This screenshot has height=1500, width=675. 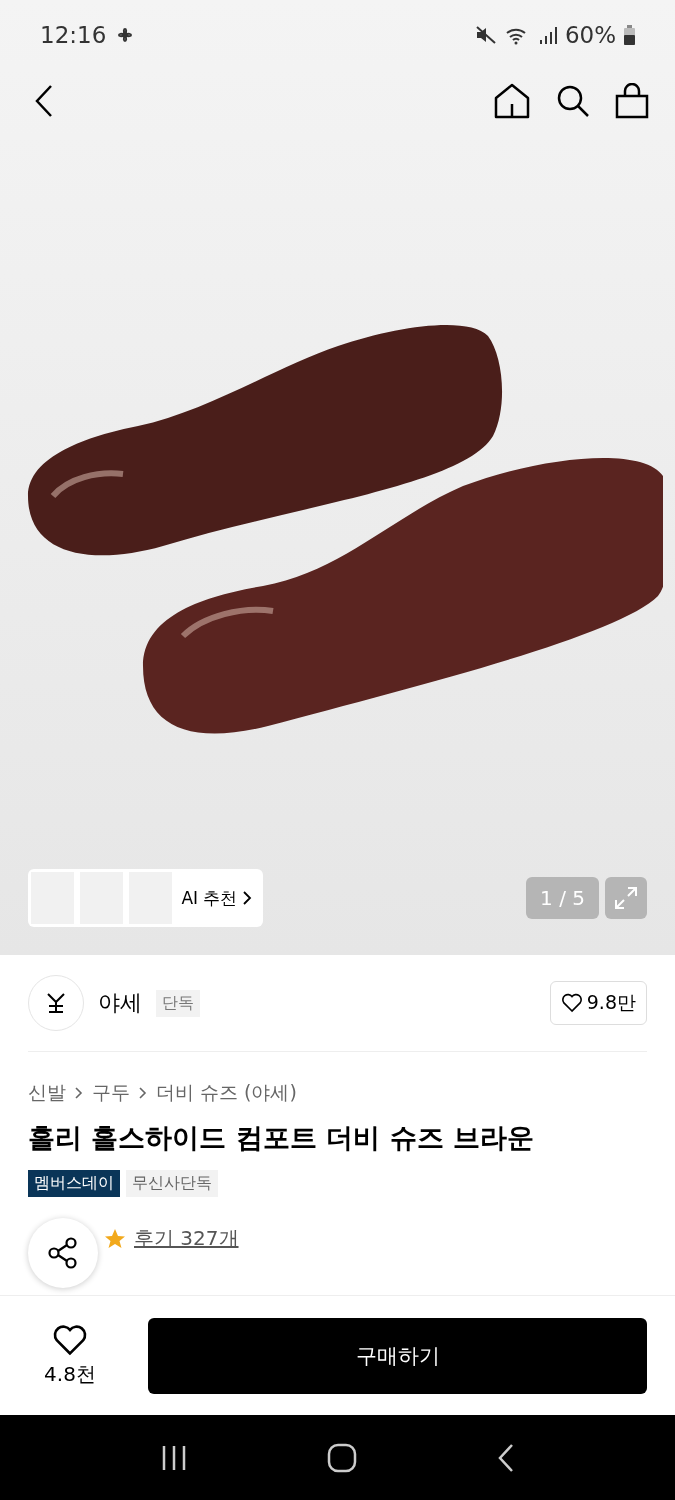 I want to click on home-button, so click(x=512, y=101).